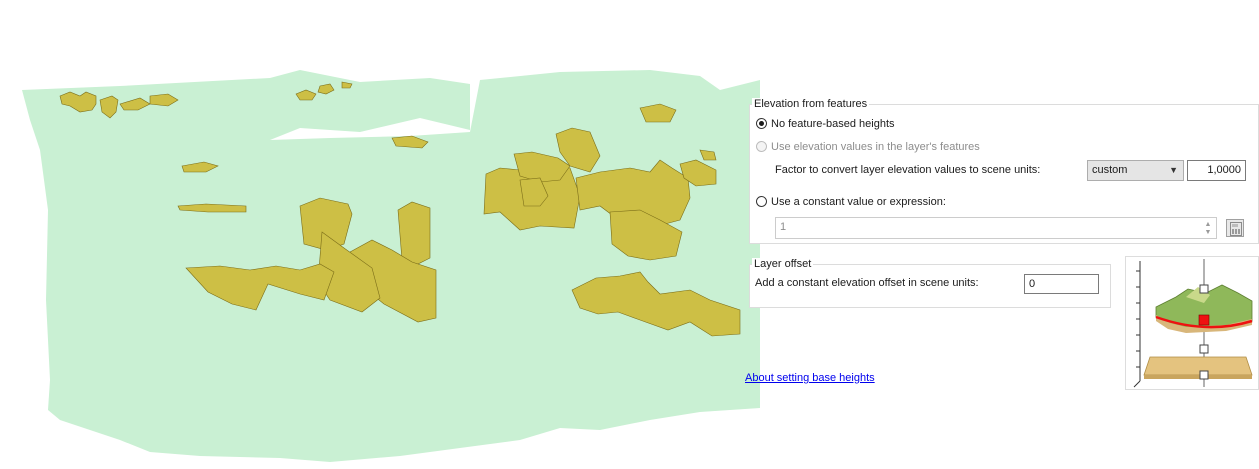 This screenshot has width=1259, height=469. What do you see at coordinates (783, 264) in the screenshot?
I see `layer-offset-title: Layer offset` at bounding box center [783, 264].